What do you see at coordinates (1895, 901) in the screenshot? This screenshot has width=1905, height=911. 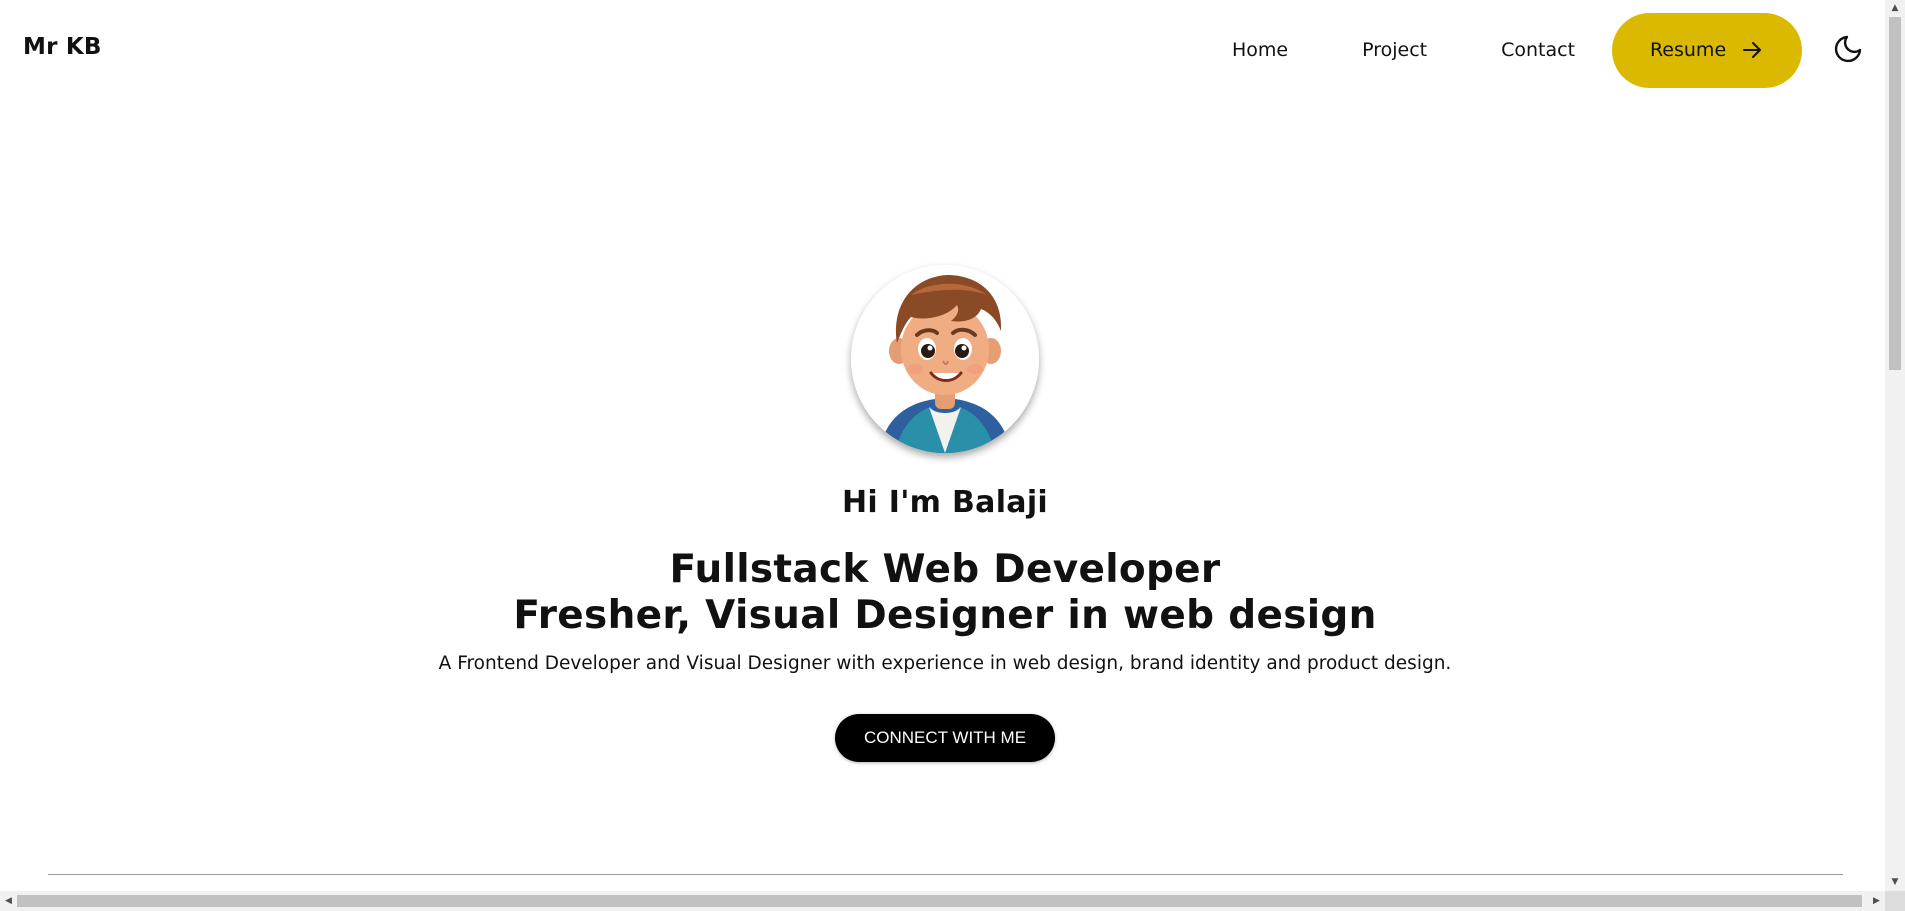 I see `scrollbar-corner` at bounding box center [1895, 901].